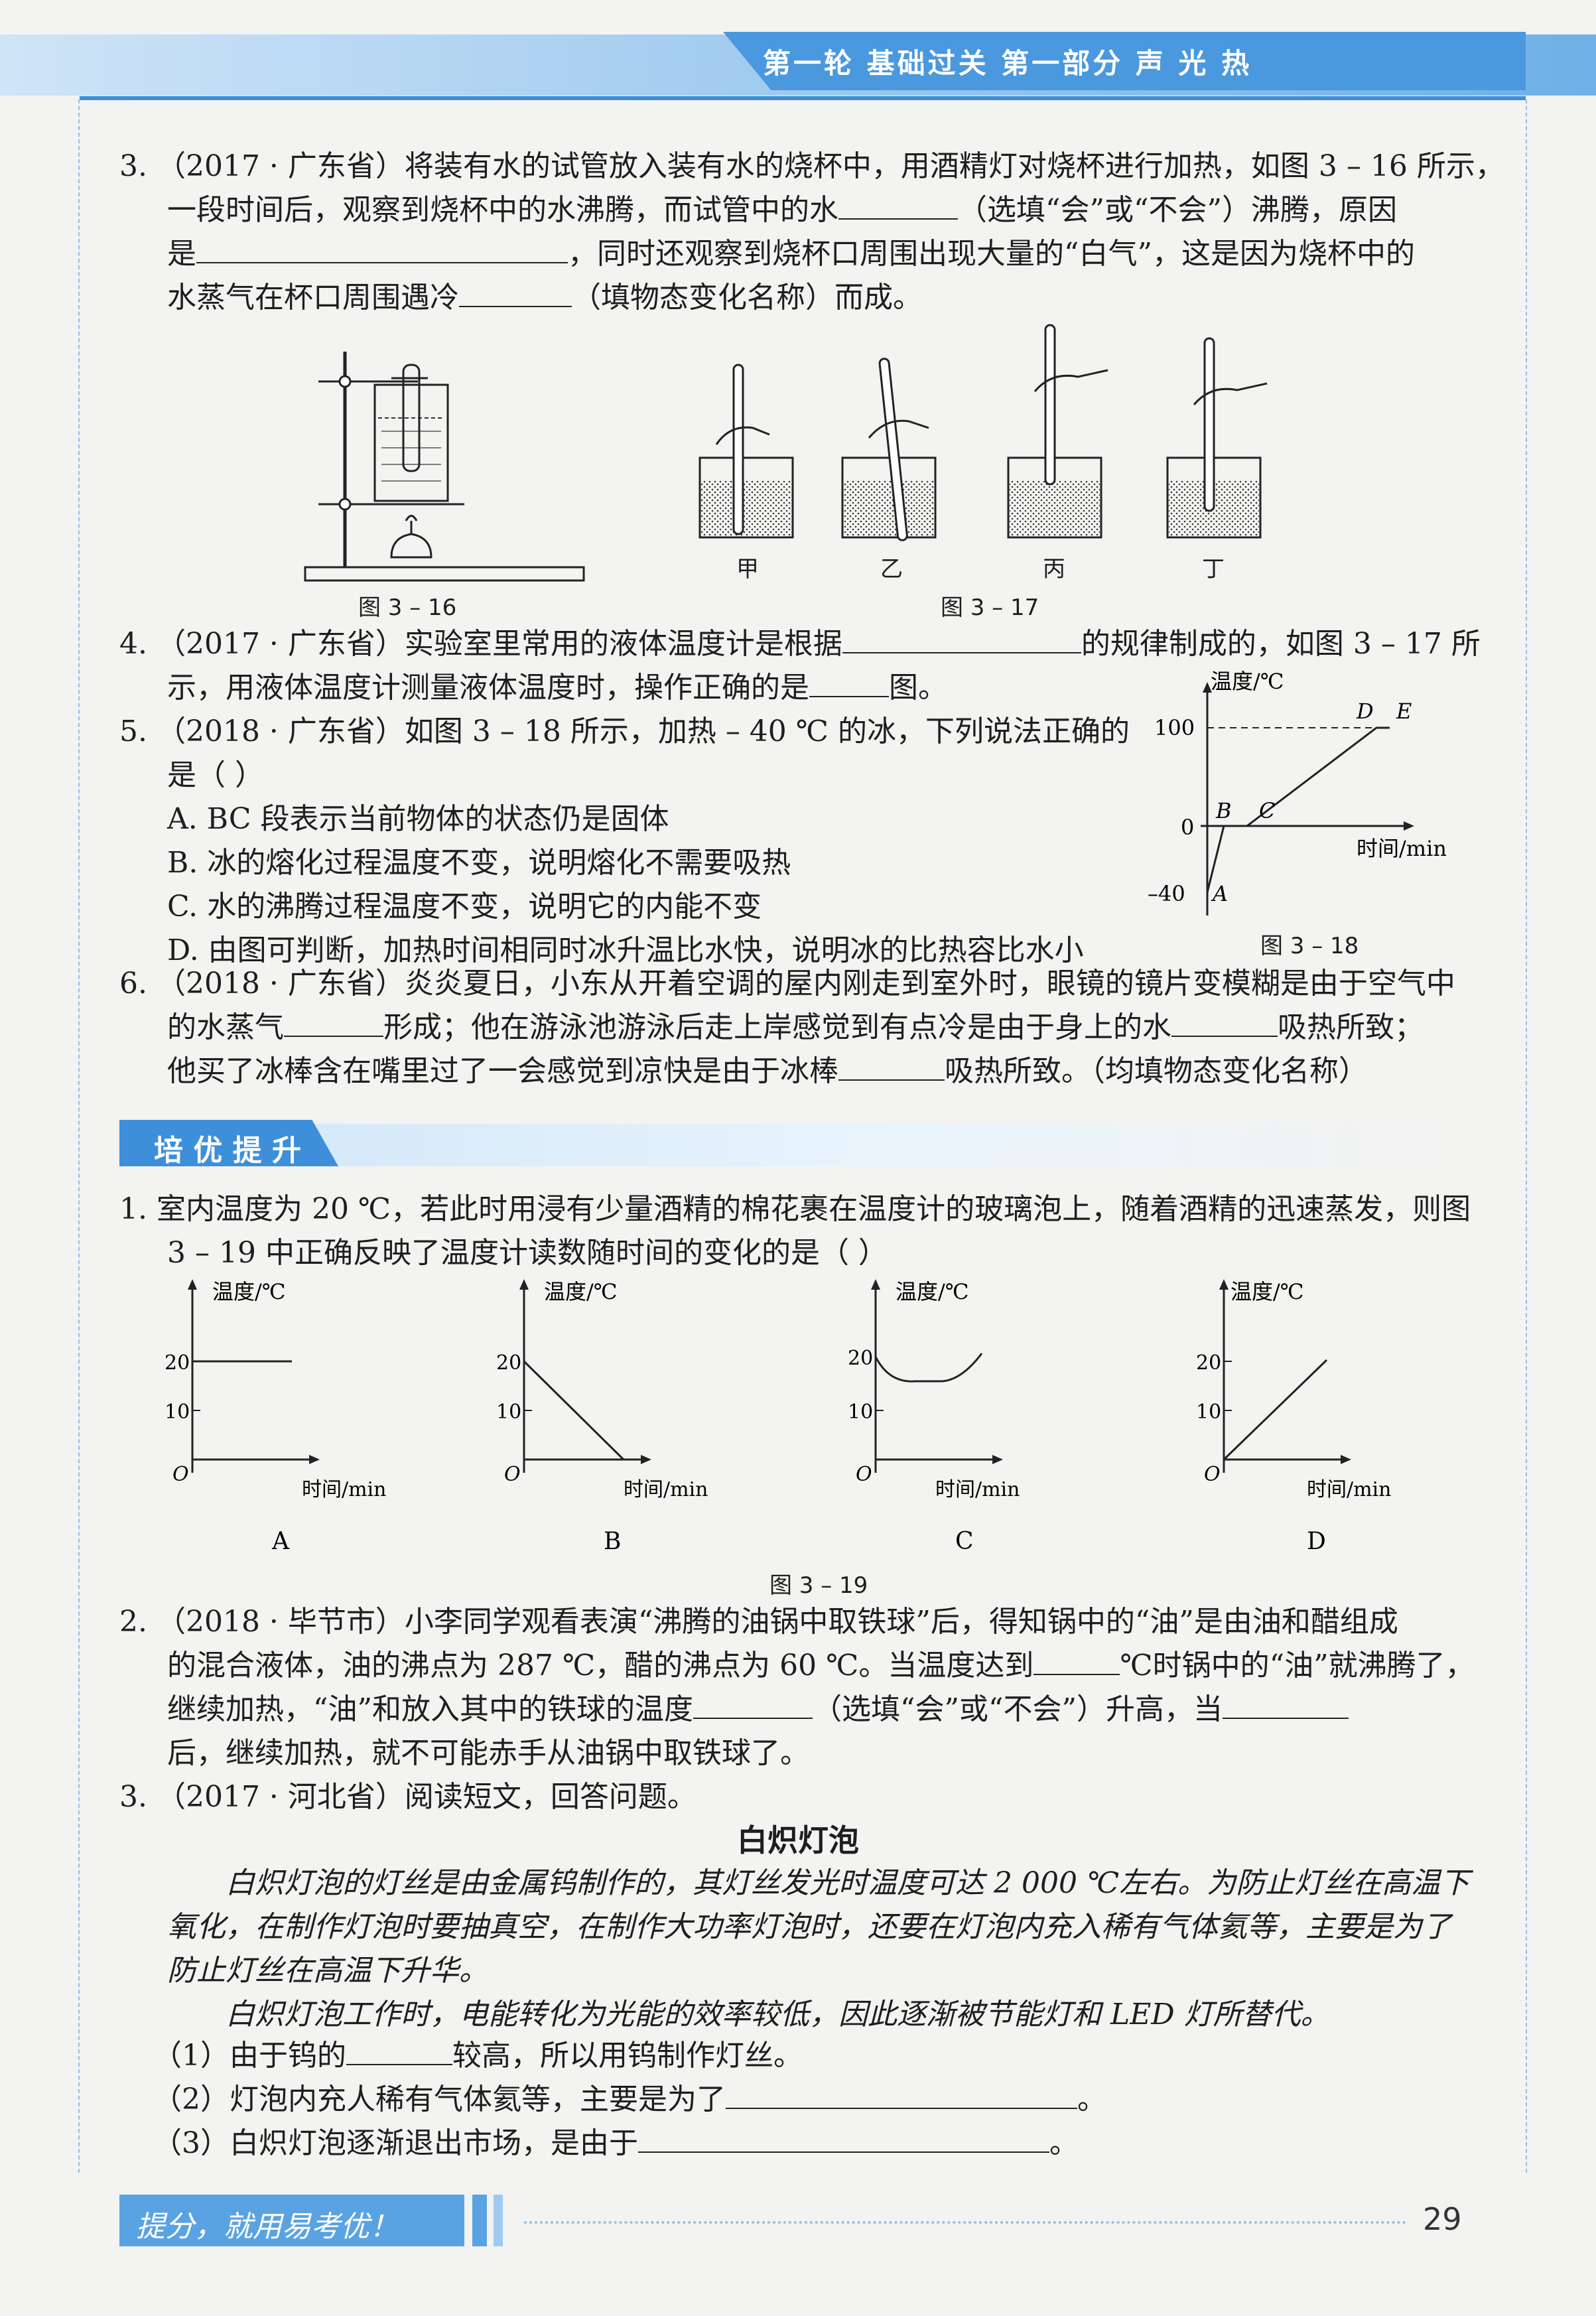 The height and width of the screenshot is (2316, 1596). I want to click on chart-option-d: 温度/℃ 20 10 O 时间/min, so click(1293, 1390).